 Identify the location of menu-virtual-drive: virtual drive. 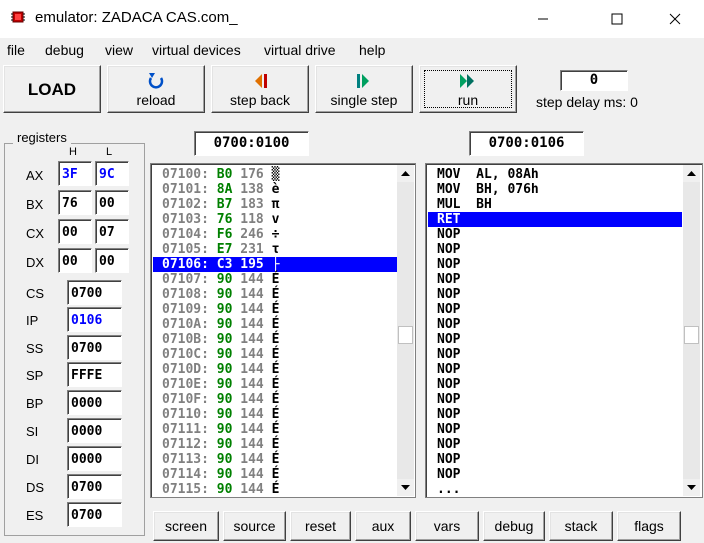
(300, 50).